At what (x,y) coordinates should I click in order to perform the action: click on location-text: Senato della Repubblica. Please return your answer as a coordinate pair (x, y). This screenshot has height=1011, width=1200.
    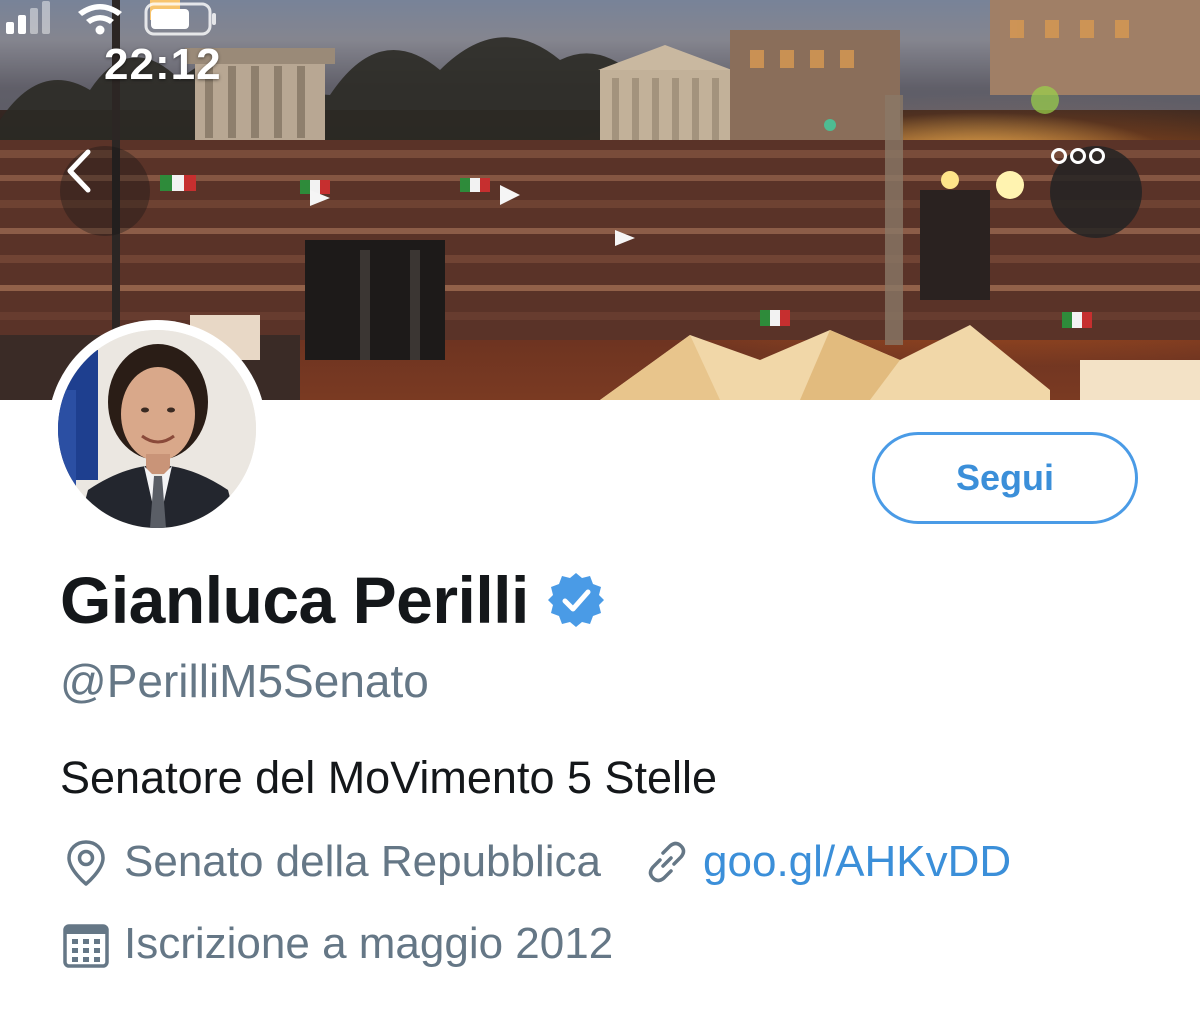
    Looking at the image, I should click on (363, 861).